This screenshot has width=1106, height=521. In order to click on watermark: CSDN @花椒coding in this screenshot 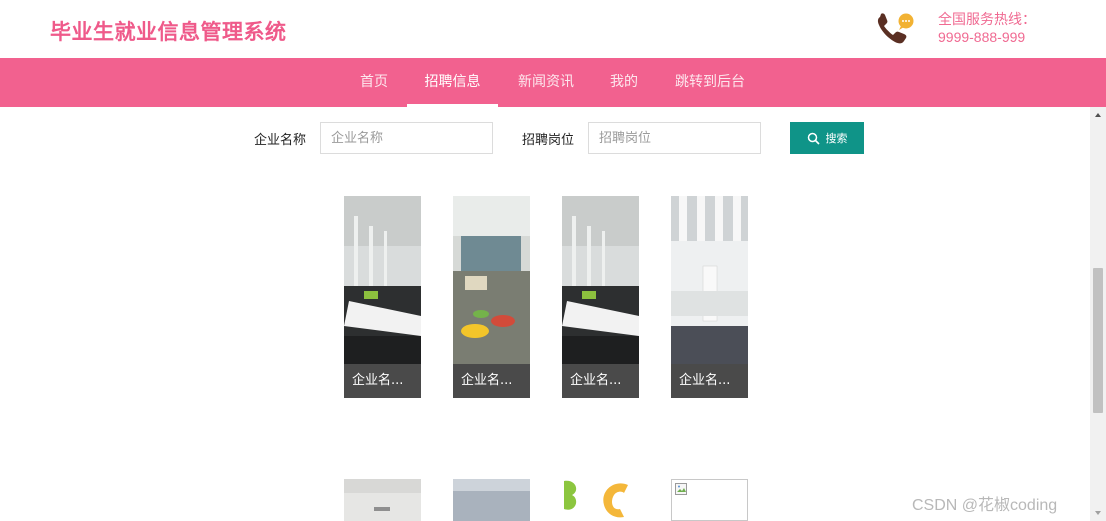, I will do `click(985, 505)`.